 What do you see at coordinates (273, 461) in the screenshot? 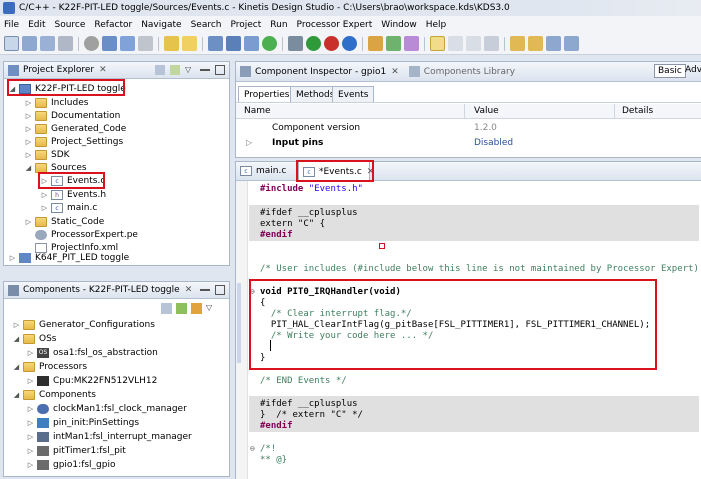
I see `code-line: ** @}` at bounding box center [273, 461].